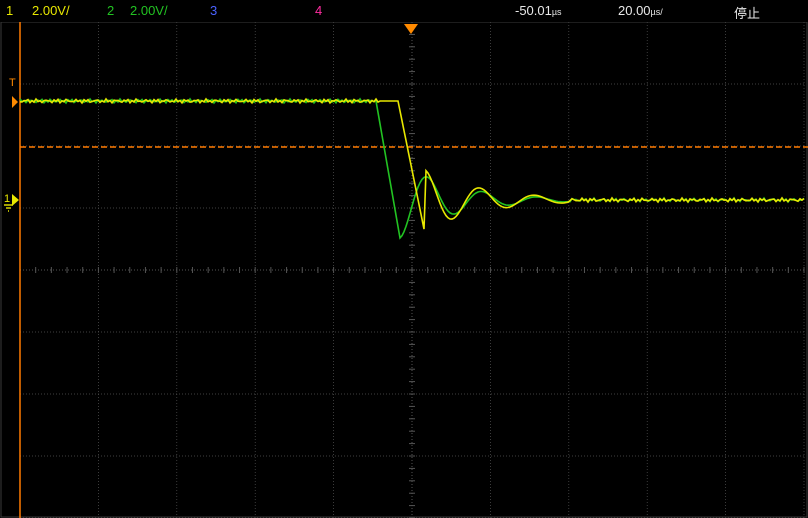  Describe the element at coordinates (15, 102) in the screenshot. I see `trigger-level-marker` at that location.